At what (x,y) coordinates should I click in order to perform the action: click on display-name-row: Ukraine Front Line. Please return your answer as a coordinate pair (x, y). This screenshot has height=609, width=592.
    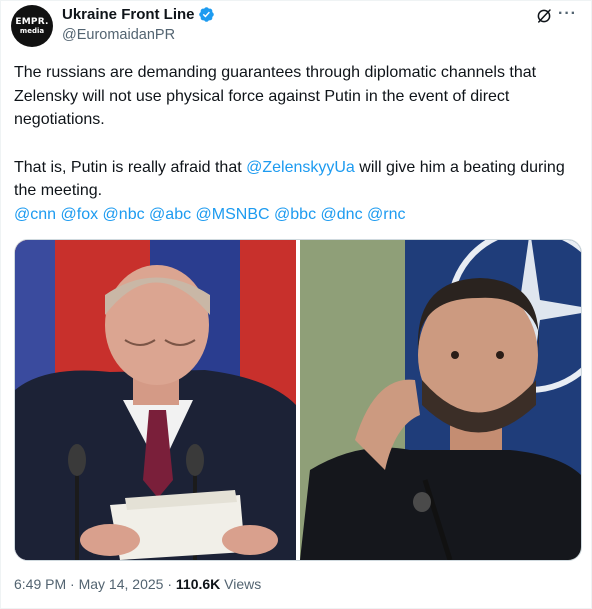
    Looking at the image, I should click on (138, 14).